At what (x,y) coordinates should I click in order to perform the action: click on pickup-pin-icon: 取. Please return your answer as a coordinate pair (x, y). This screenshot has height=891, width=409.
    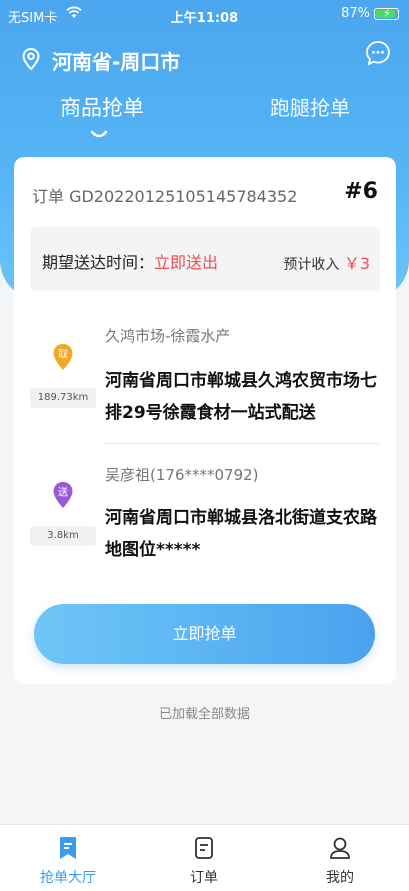
    Looking at the image, I should click on (63, 357).